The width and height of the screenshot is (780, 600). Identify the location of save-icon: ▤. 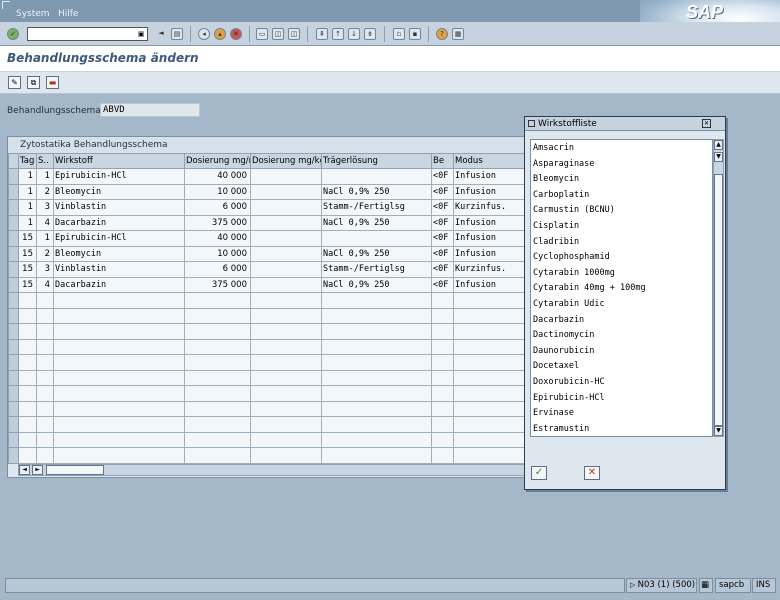
(177, 34).